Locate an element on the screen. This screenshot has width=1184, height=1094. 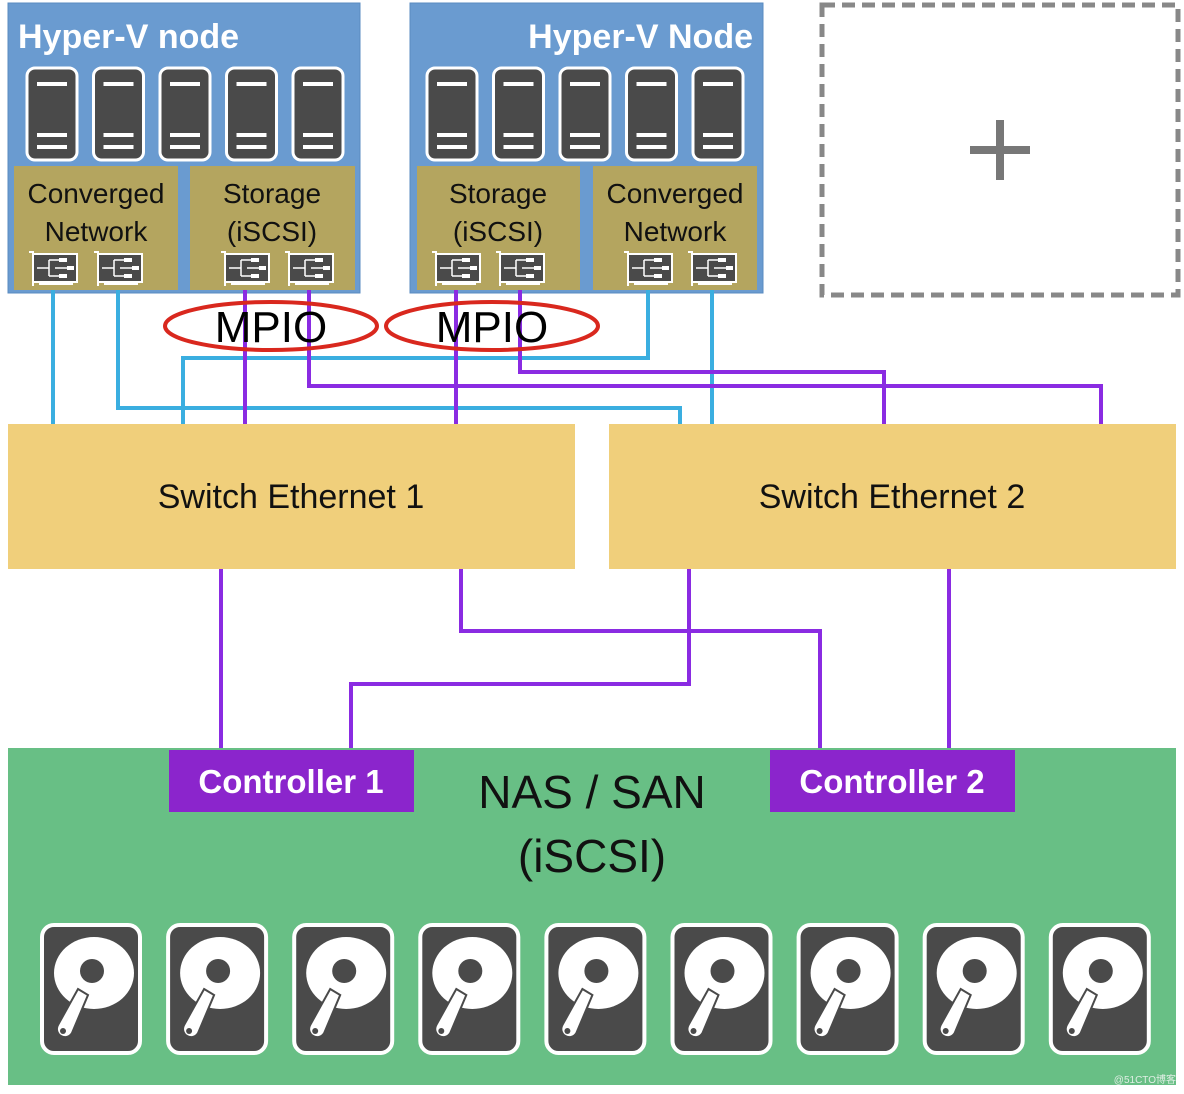
add-node-placeholder is located at coordinates (1000, 150).